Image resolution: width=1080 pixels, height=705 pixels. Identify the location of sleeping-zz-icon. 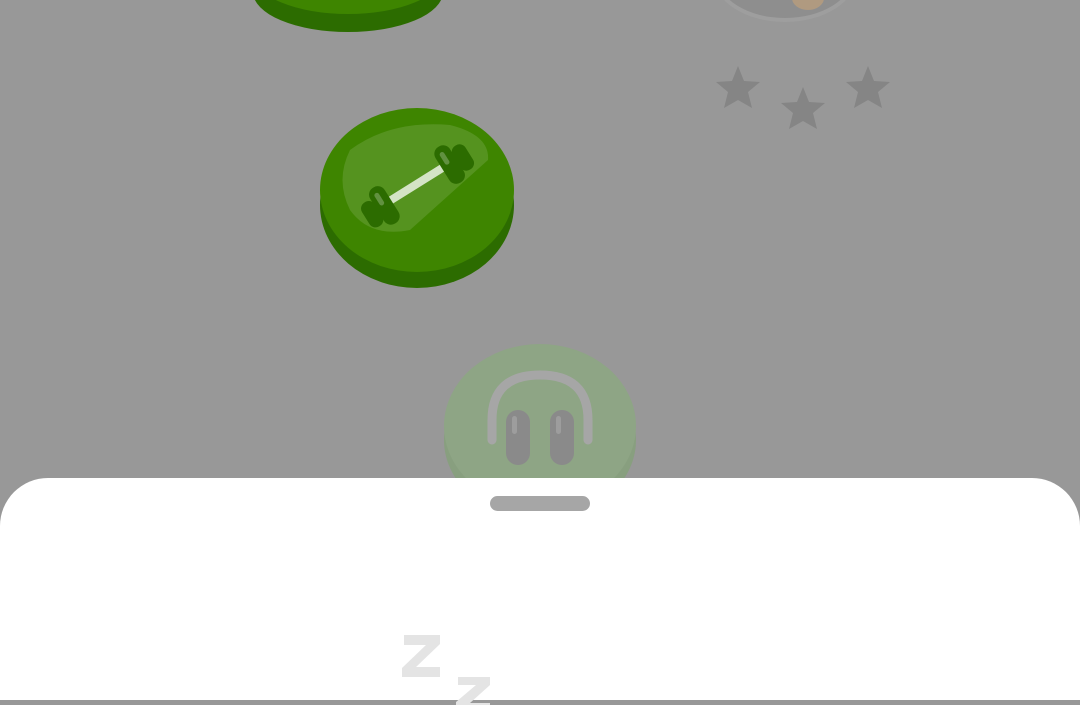
(446, 670).